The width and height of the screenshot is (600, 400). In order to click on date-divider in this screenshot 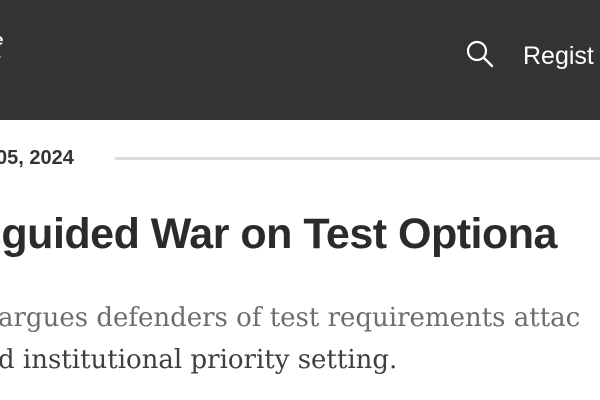, I will do `click(357, 158)`.